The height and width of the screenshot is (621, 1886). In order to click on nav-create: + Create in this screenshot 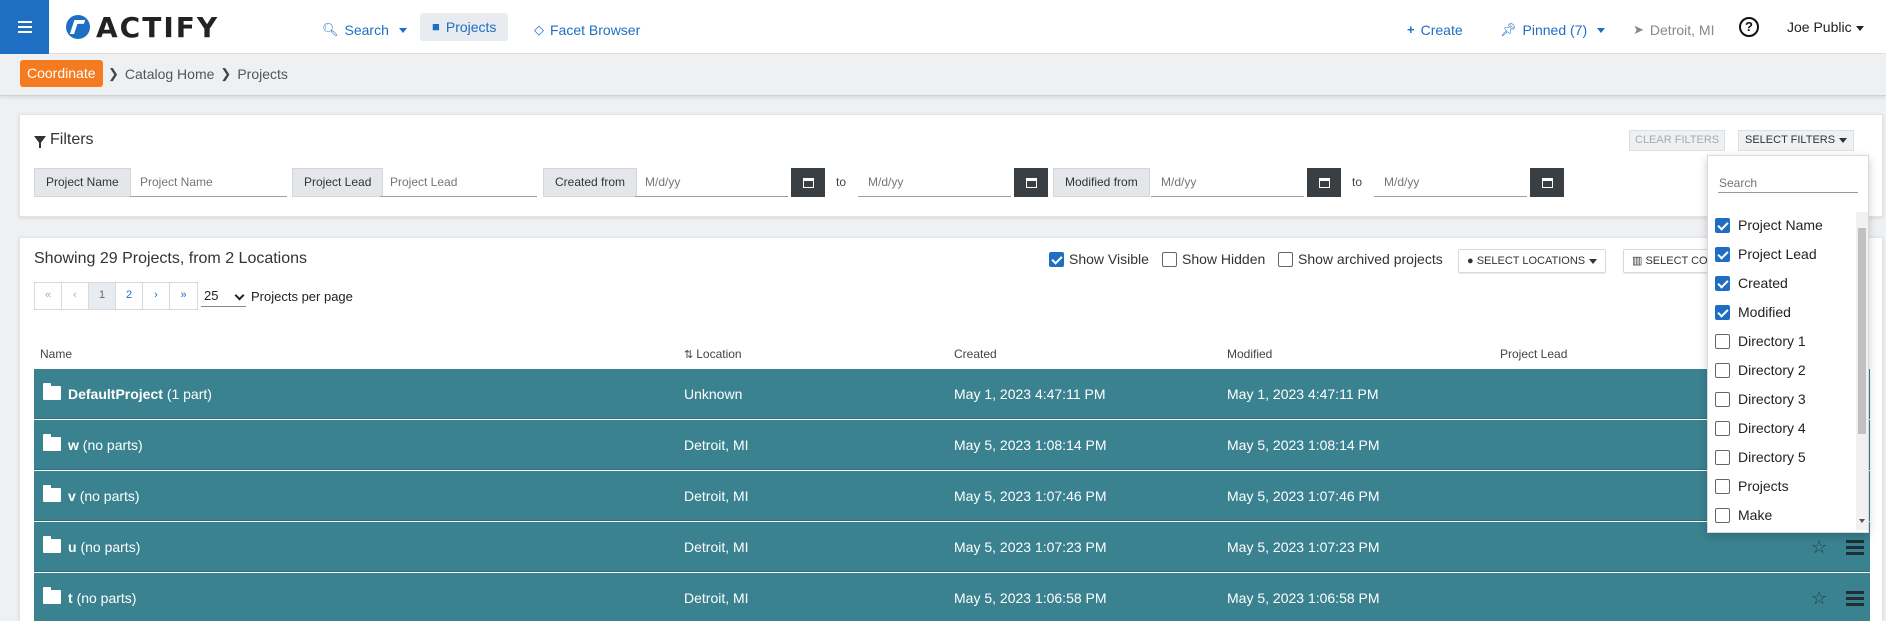, I will do `click(1435, 30)`.